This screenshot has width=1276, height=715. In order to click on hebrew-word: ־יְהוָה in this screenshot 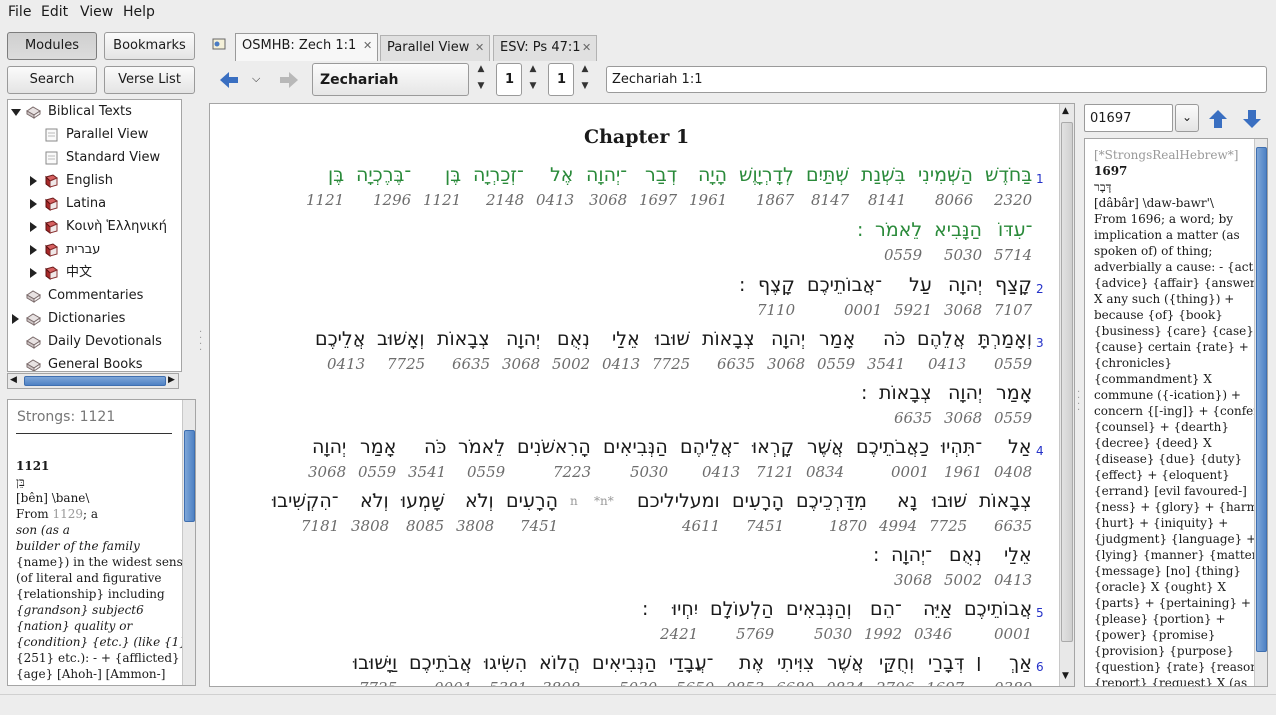, I will do `click(606, 175)`.